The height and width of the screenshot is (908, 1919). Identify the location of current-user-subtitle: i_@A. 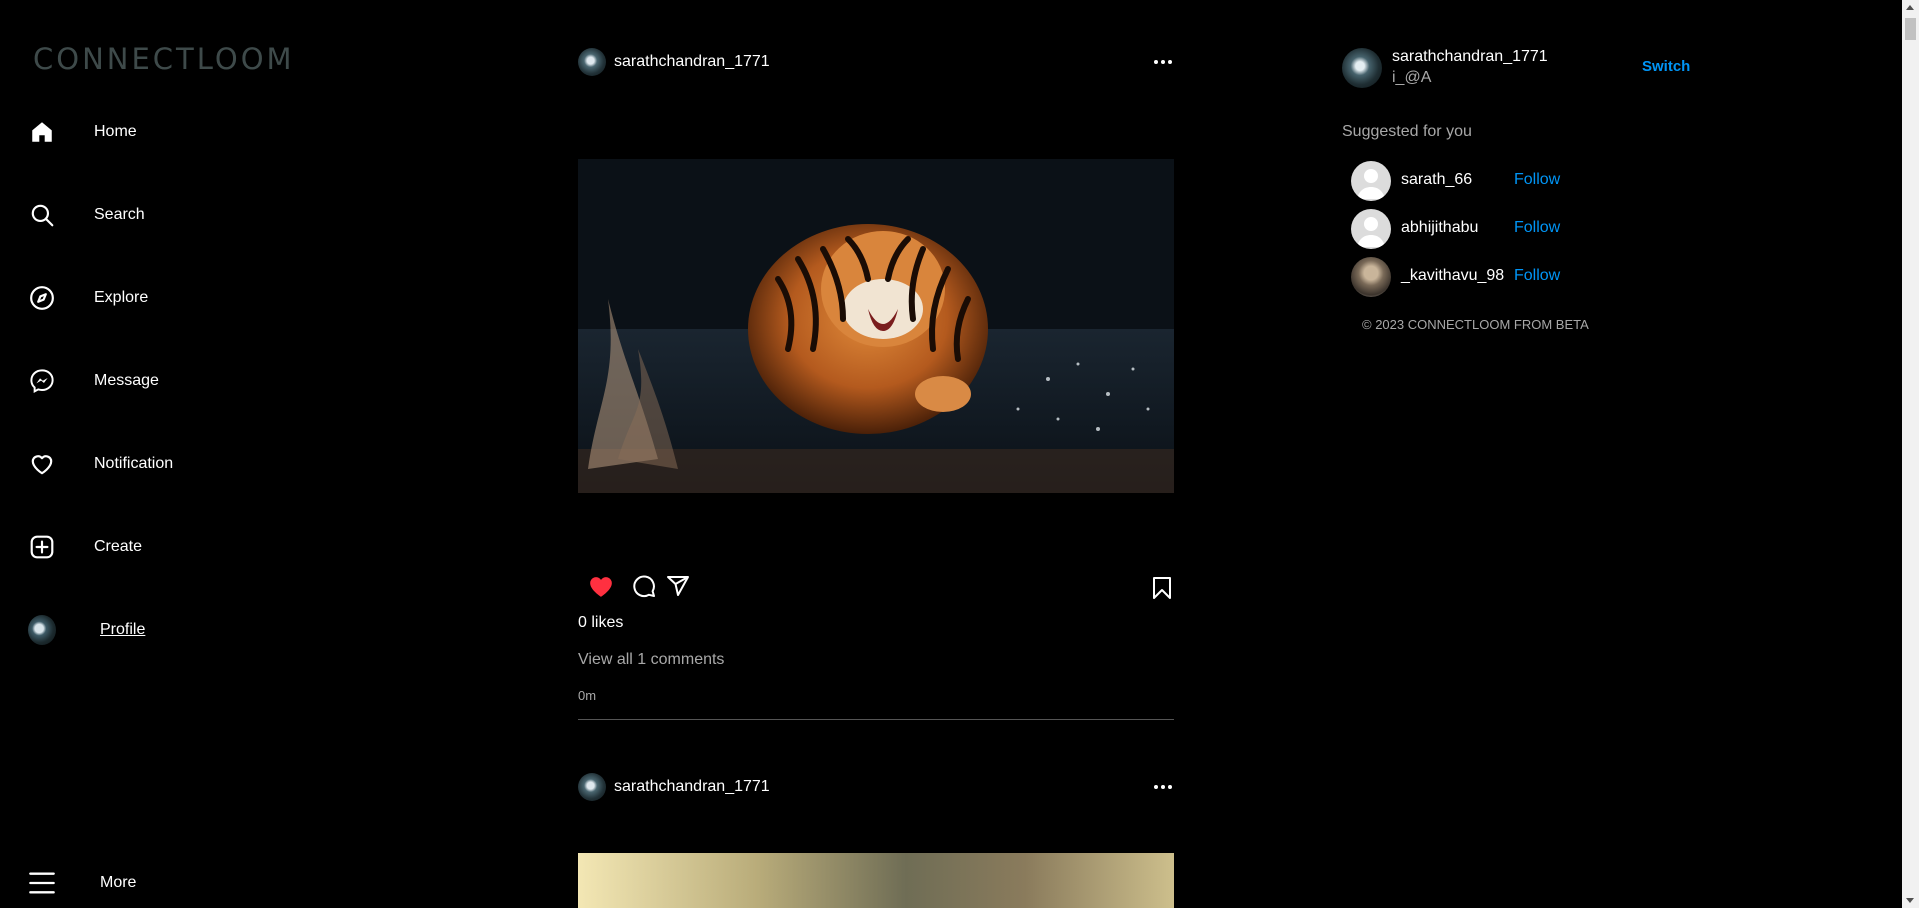
(1412, 77).